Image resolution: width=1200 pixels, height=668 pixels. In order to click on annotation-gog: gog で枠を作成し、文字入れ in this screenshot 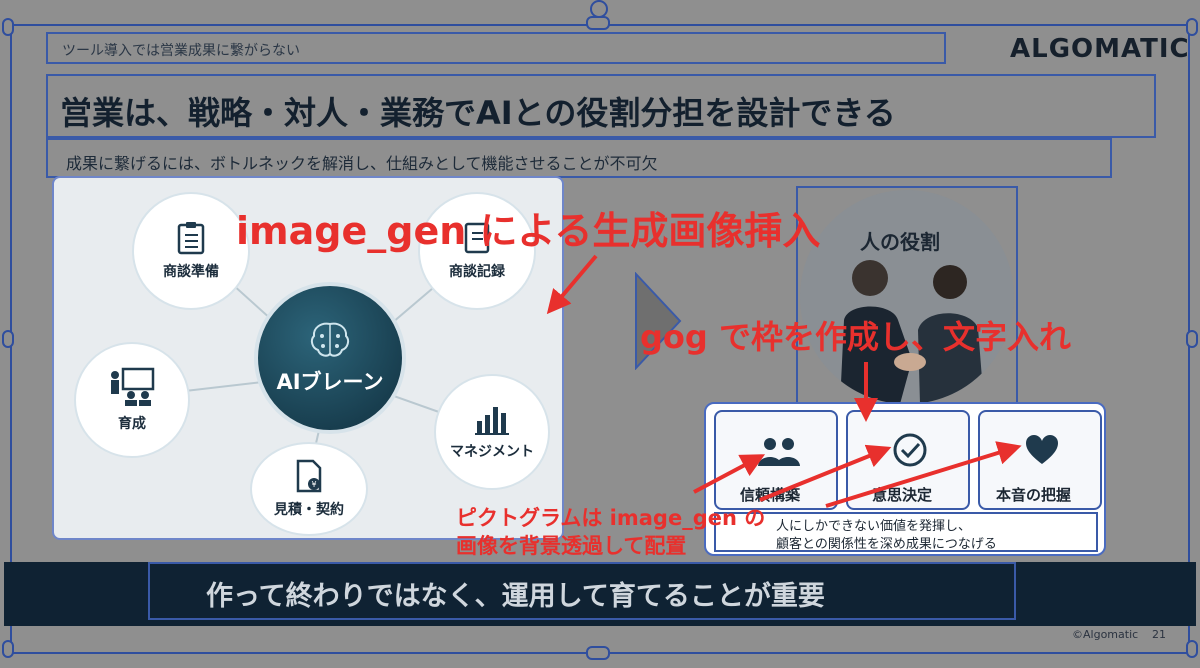, I will do `click(855, 337)`.